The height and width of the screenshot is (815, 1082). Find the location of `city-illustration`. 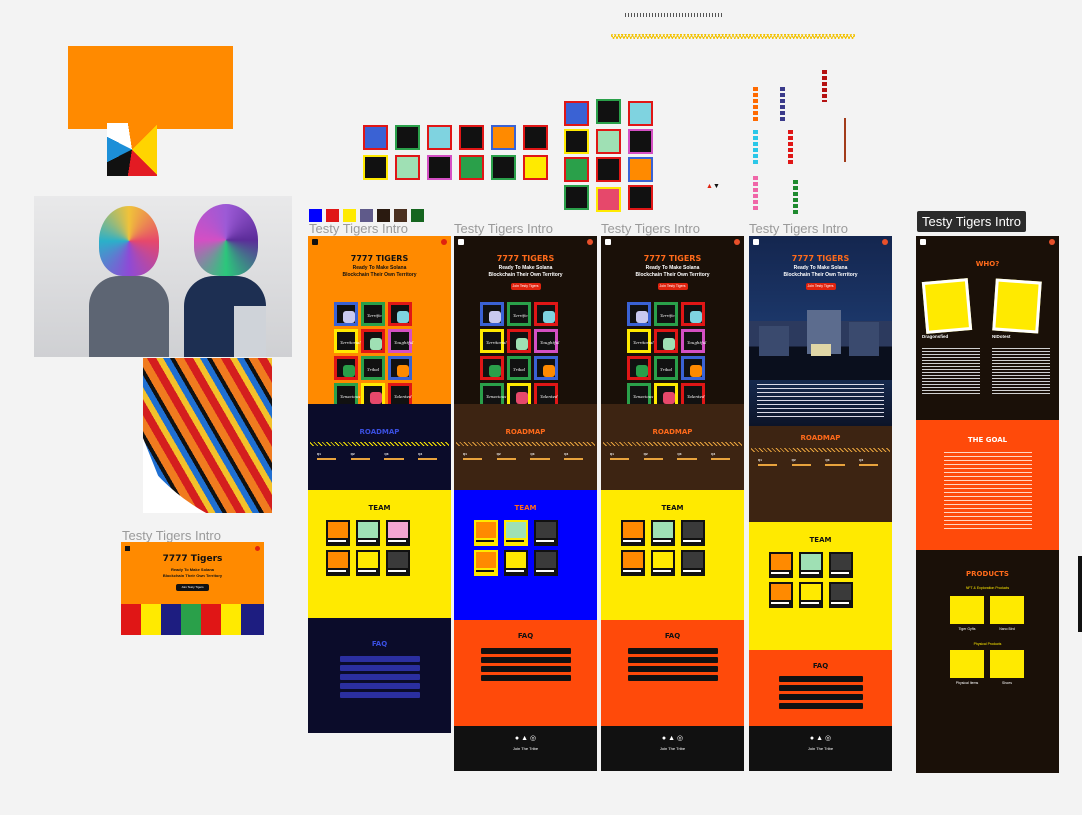

city-illustration is located at coordinates (820, 338).